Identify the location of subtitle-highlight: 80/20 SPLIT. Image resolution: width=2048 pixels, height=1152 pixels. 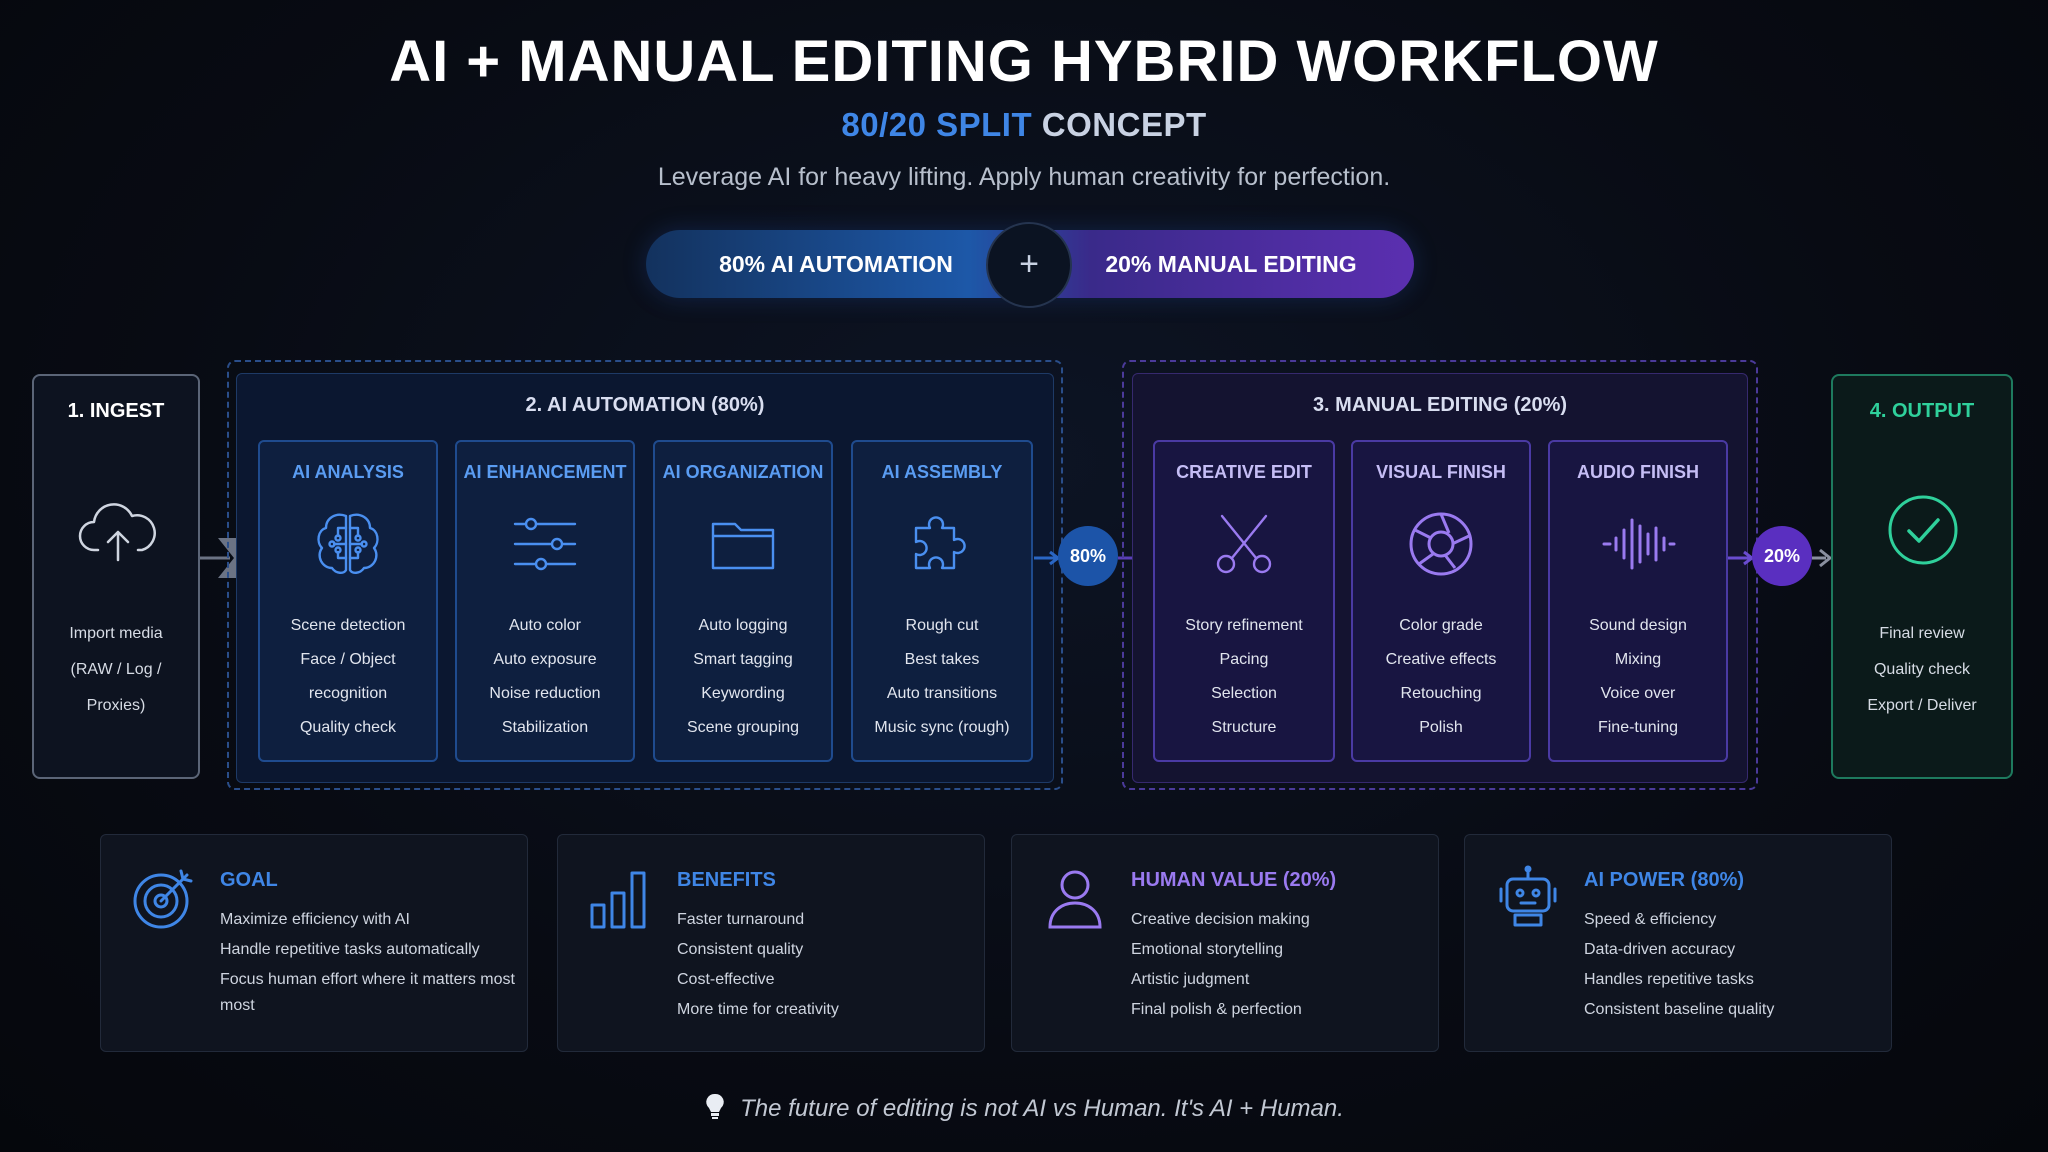
(937, 124).